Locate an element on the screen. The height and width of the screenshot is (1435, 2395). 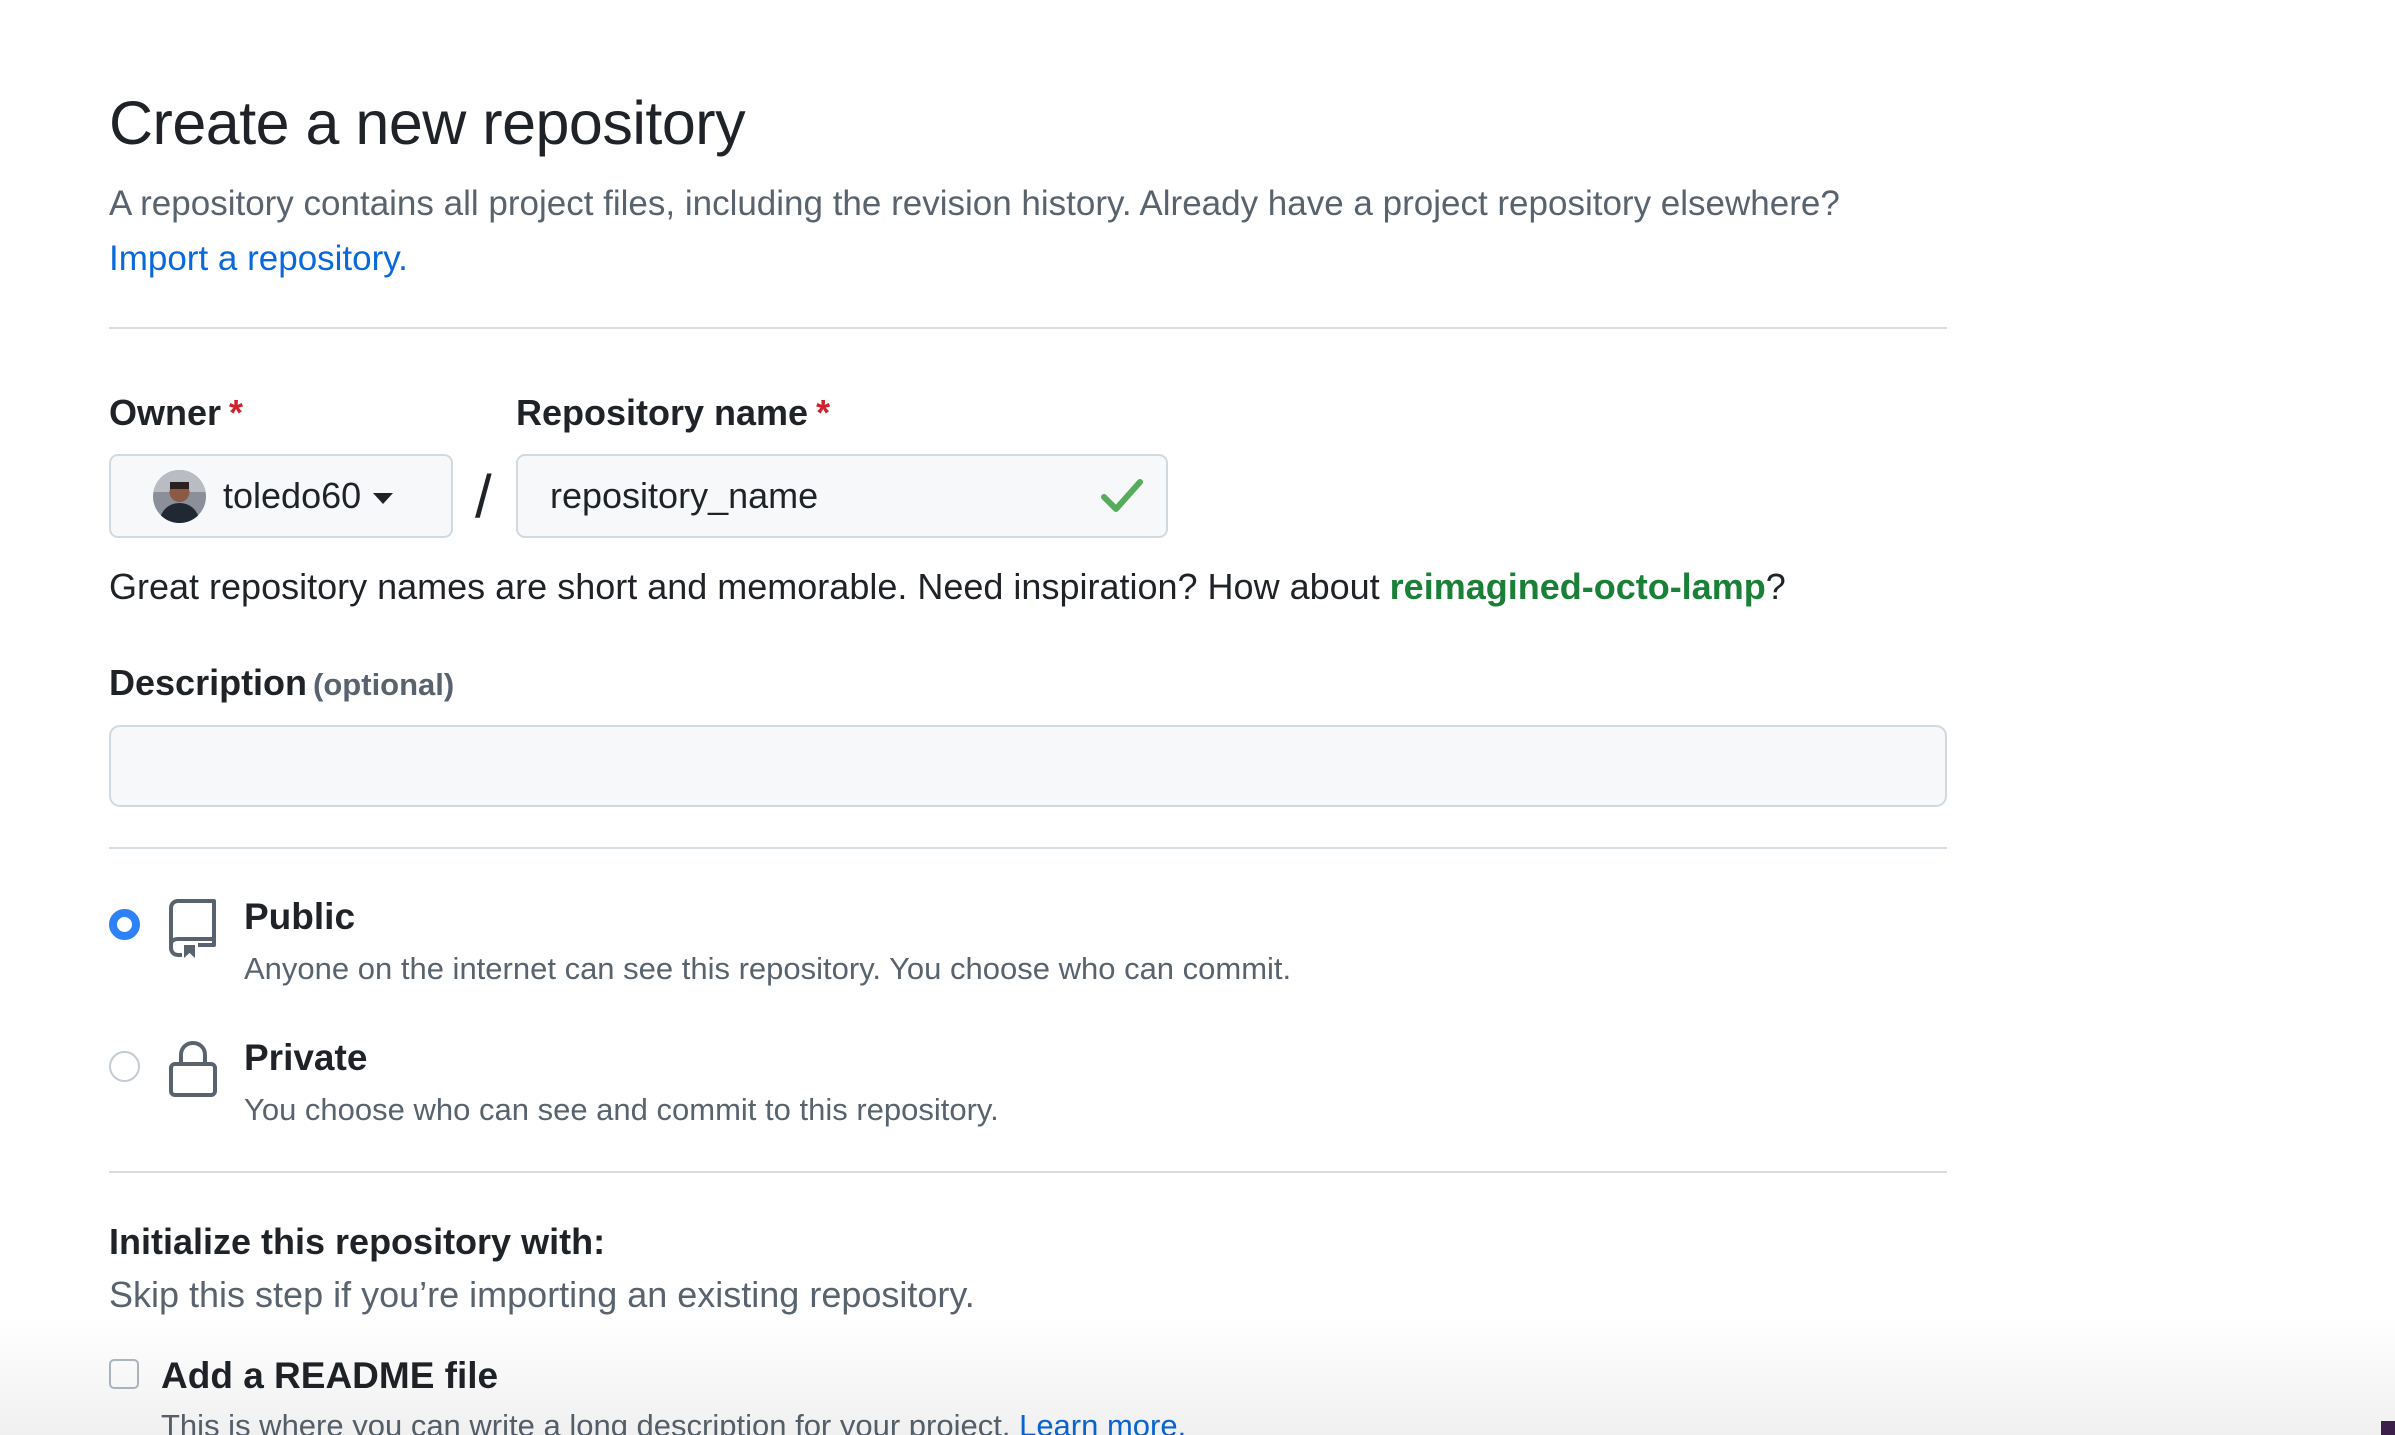
page-title: Create a new repository is located at coordinates (427, 123).